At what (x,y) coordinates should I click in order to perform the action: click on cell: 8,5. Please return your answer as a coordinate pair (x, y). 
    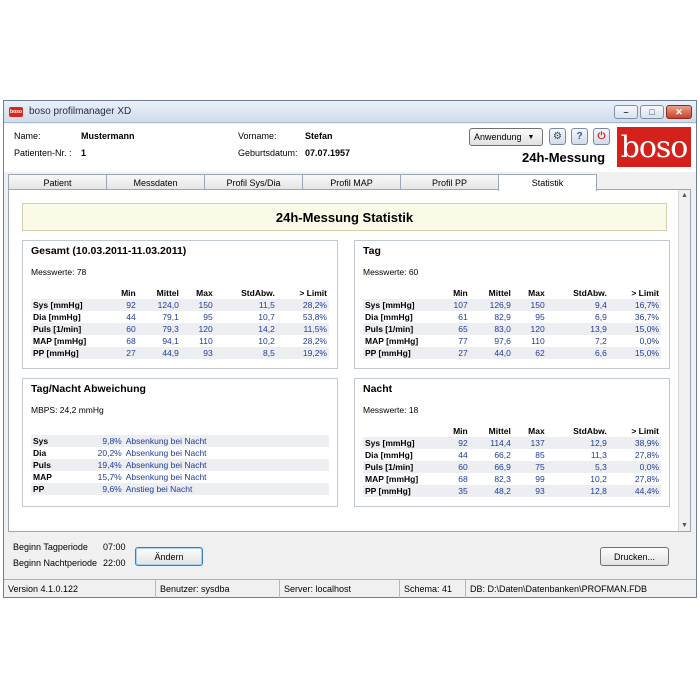
    Looking at the image, I should click on (245, 353).